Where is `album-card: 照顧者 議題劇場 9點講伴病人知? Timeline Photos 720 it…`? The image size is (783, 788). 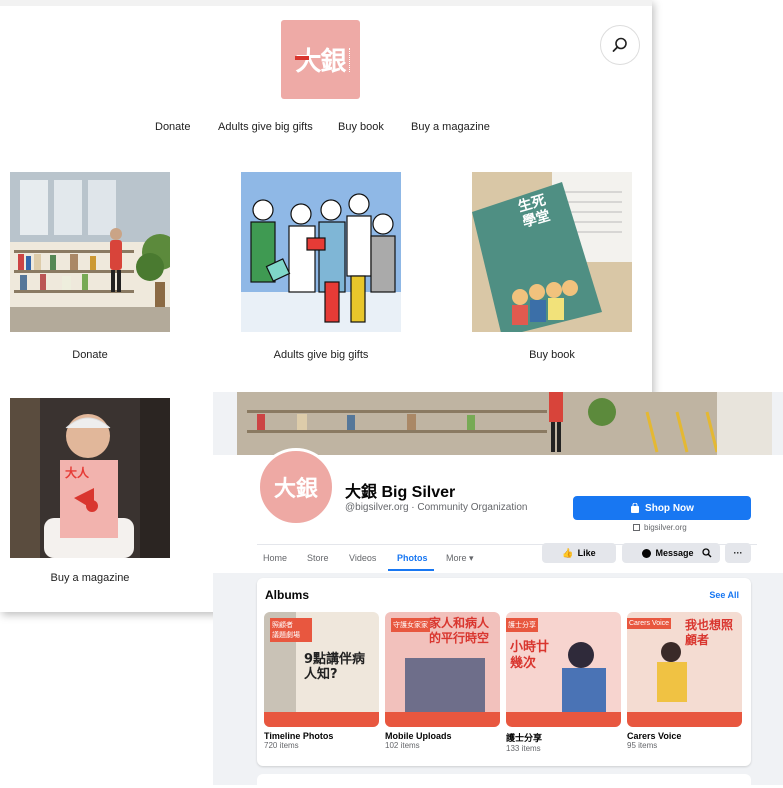 album-card: 照顧者 議題劇場 9點講伴病人知? Timeline Photos 720 it… is located at coordinates (321, 681).